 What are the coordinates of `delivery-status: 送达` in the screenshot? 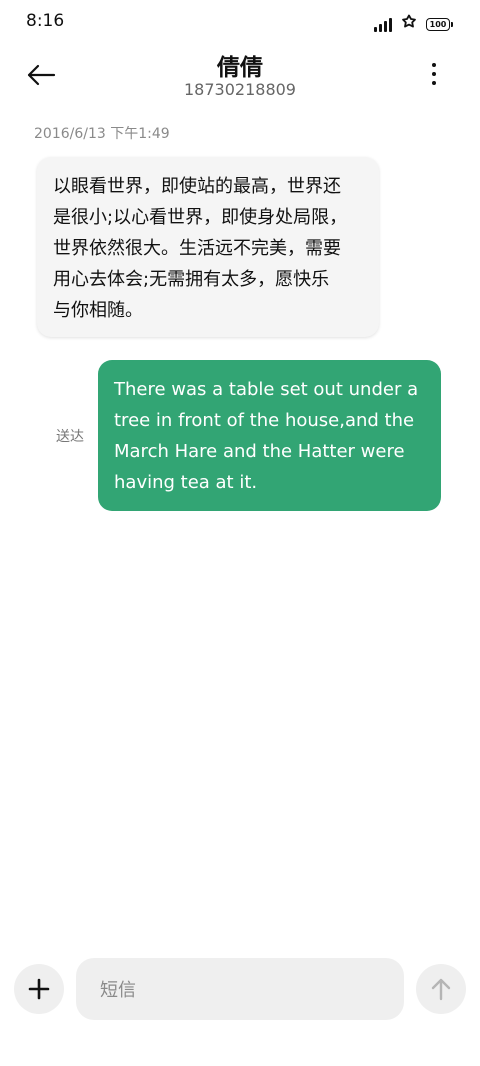 It's located at (70, 437).